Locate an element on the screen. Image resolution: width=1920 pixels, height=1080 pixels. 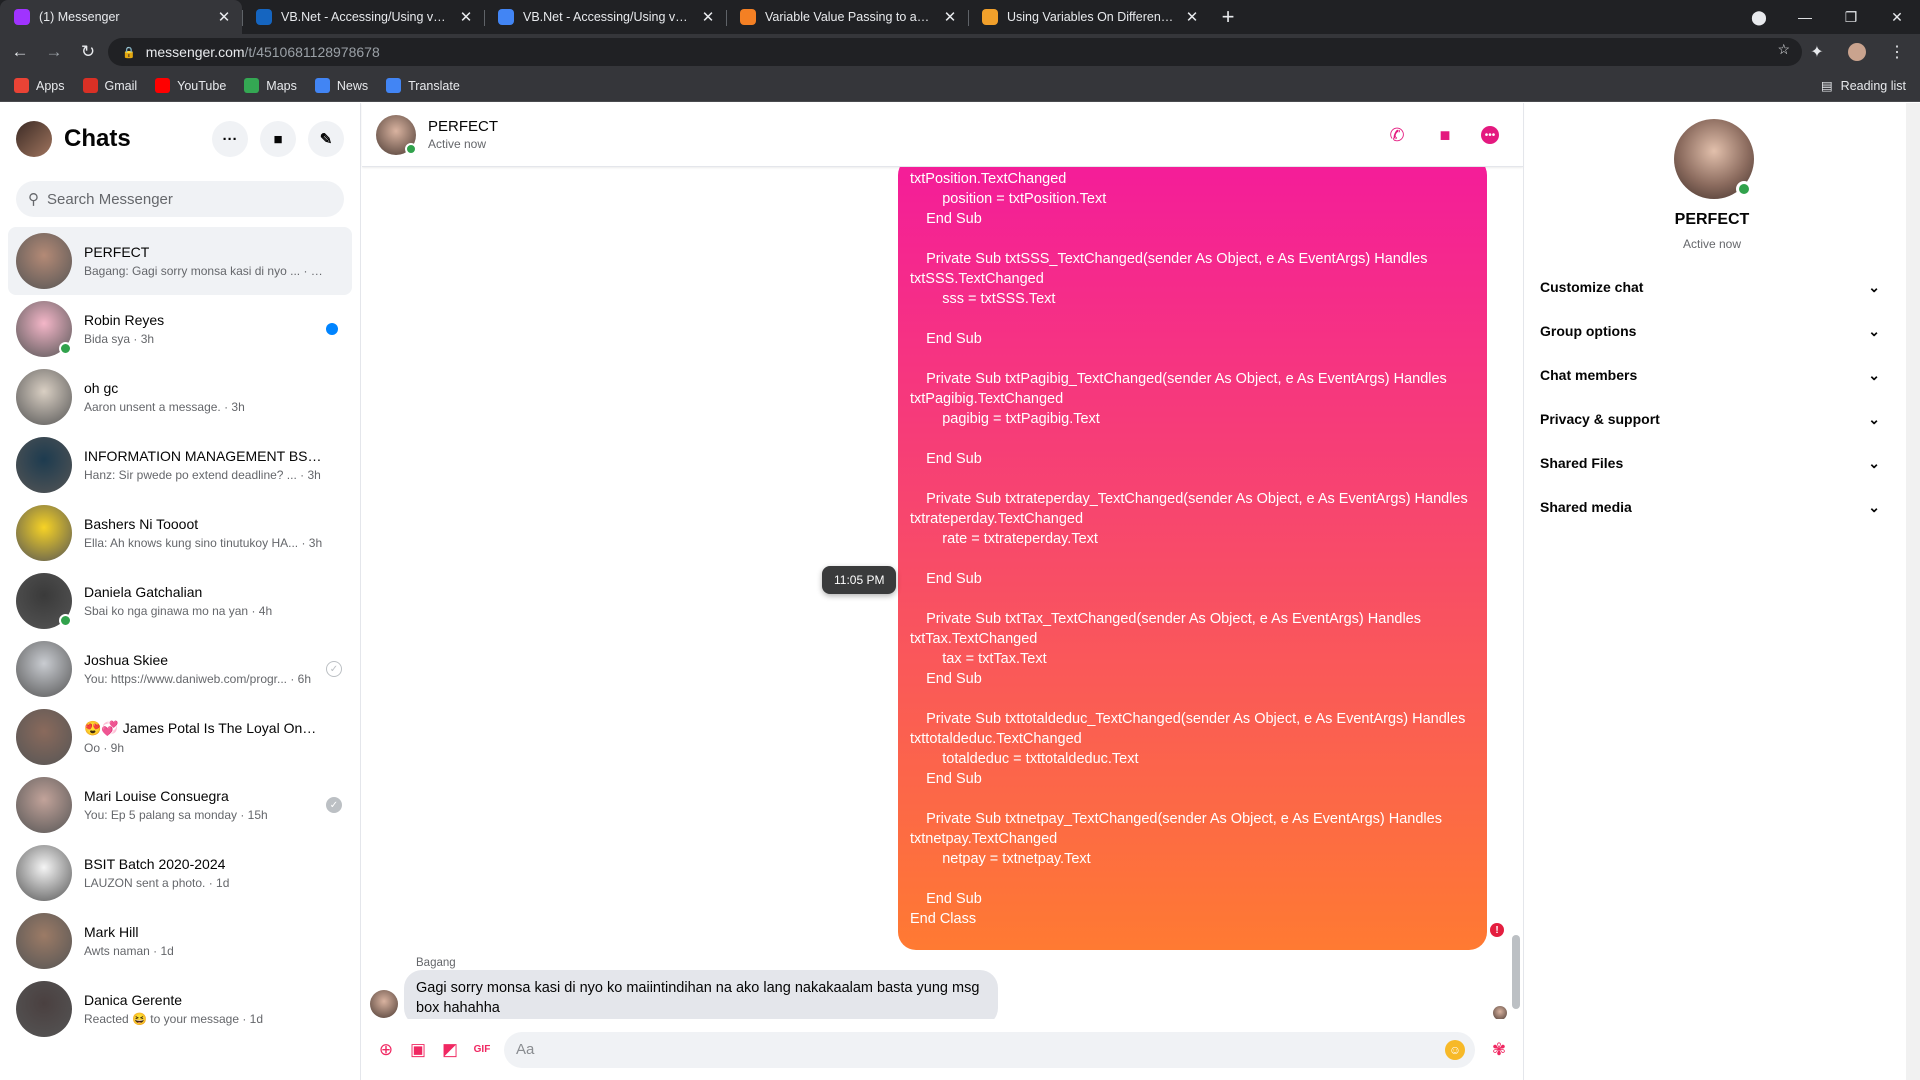
conversation-name: PERFECT is located at coordinates (463, 126).